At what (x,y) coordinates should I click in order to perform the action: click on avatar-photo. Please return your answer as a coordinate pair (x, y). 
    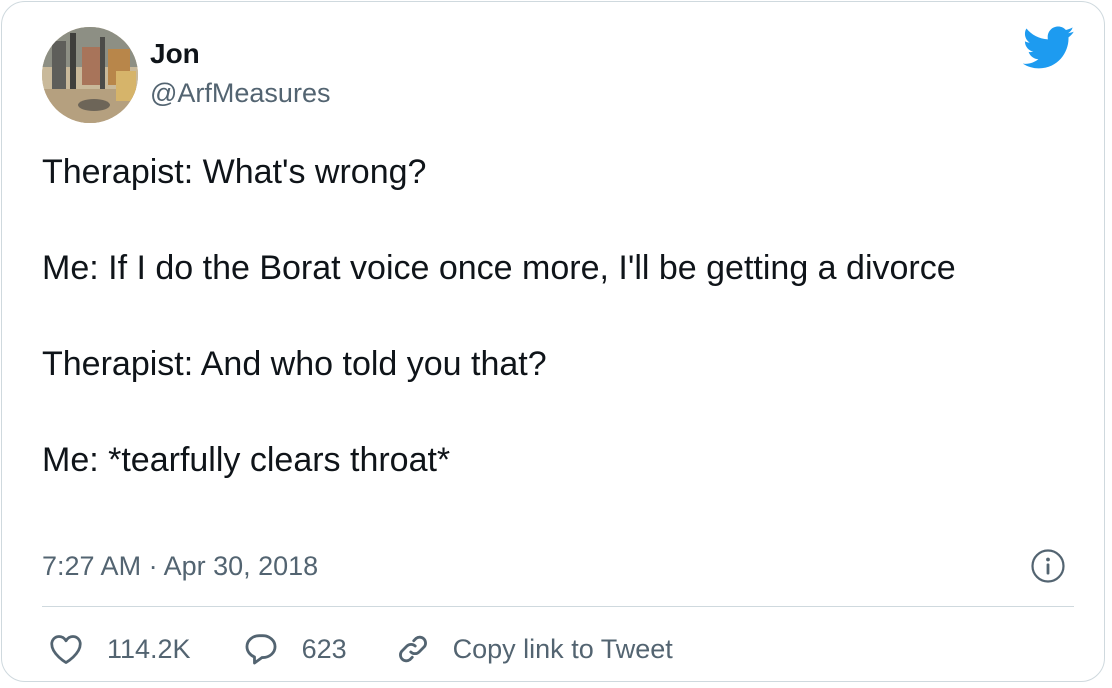
    Looking at the image, I should click on (90, 75).